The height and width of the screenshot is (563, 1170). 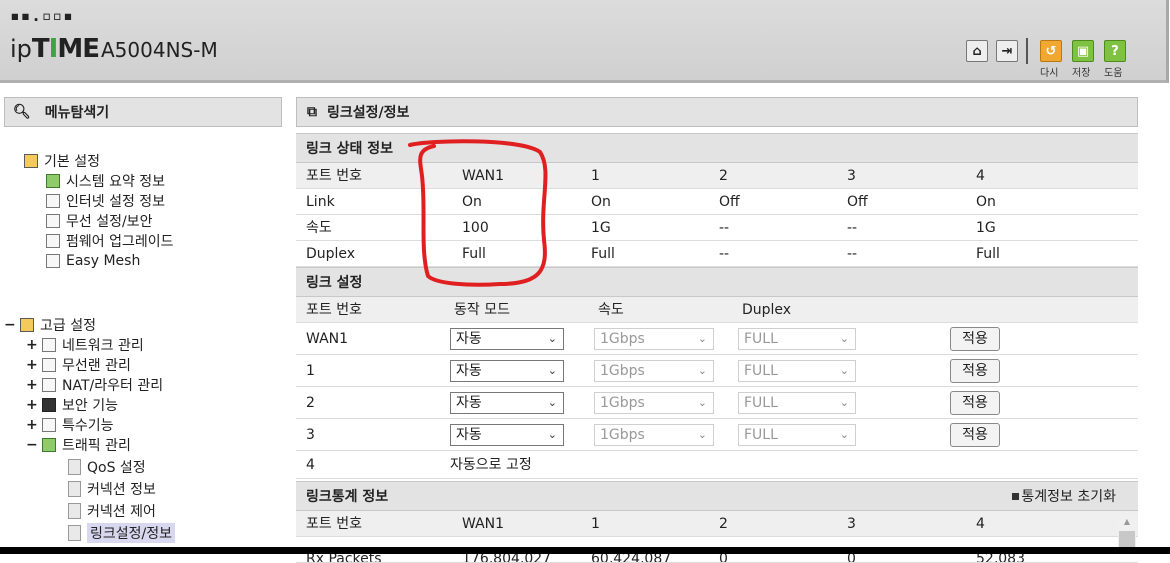 What do you see at coordinates (986, 228) in the screenshot?
I see `table-cell: 1G` at bounding box center [986, 228].